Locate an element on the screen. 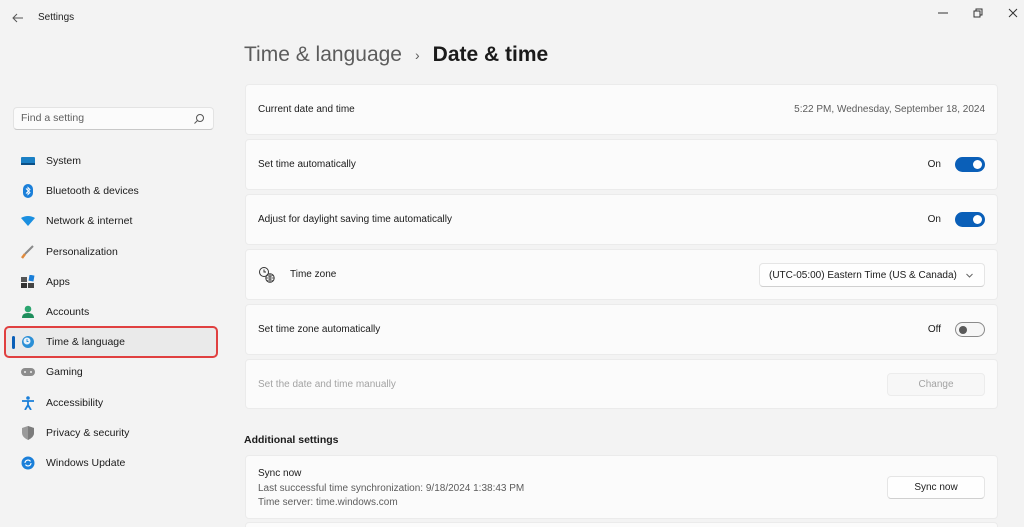 The width and height of the screenshot is (1024, 527). sidebar-item-label: System is located at coordinates (64, 161).